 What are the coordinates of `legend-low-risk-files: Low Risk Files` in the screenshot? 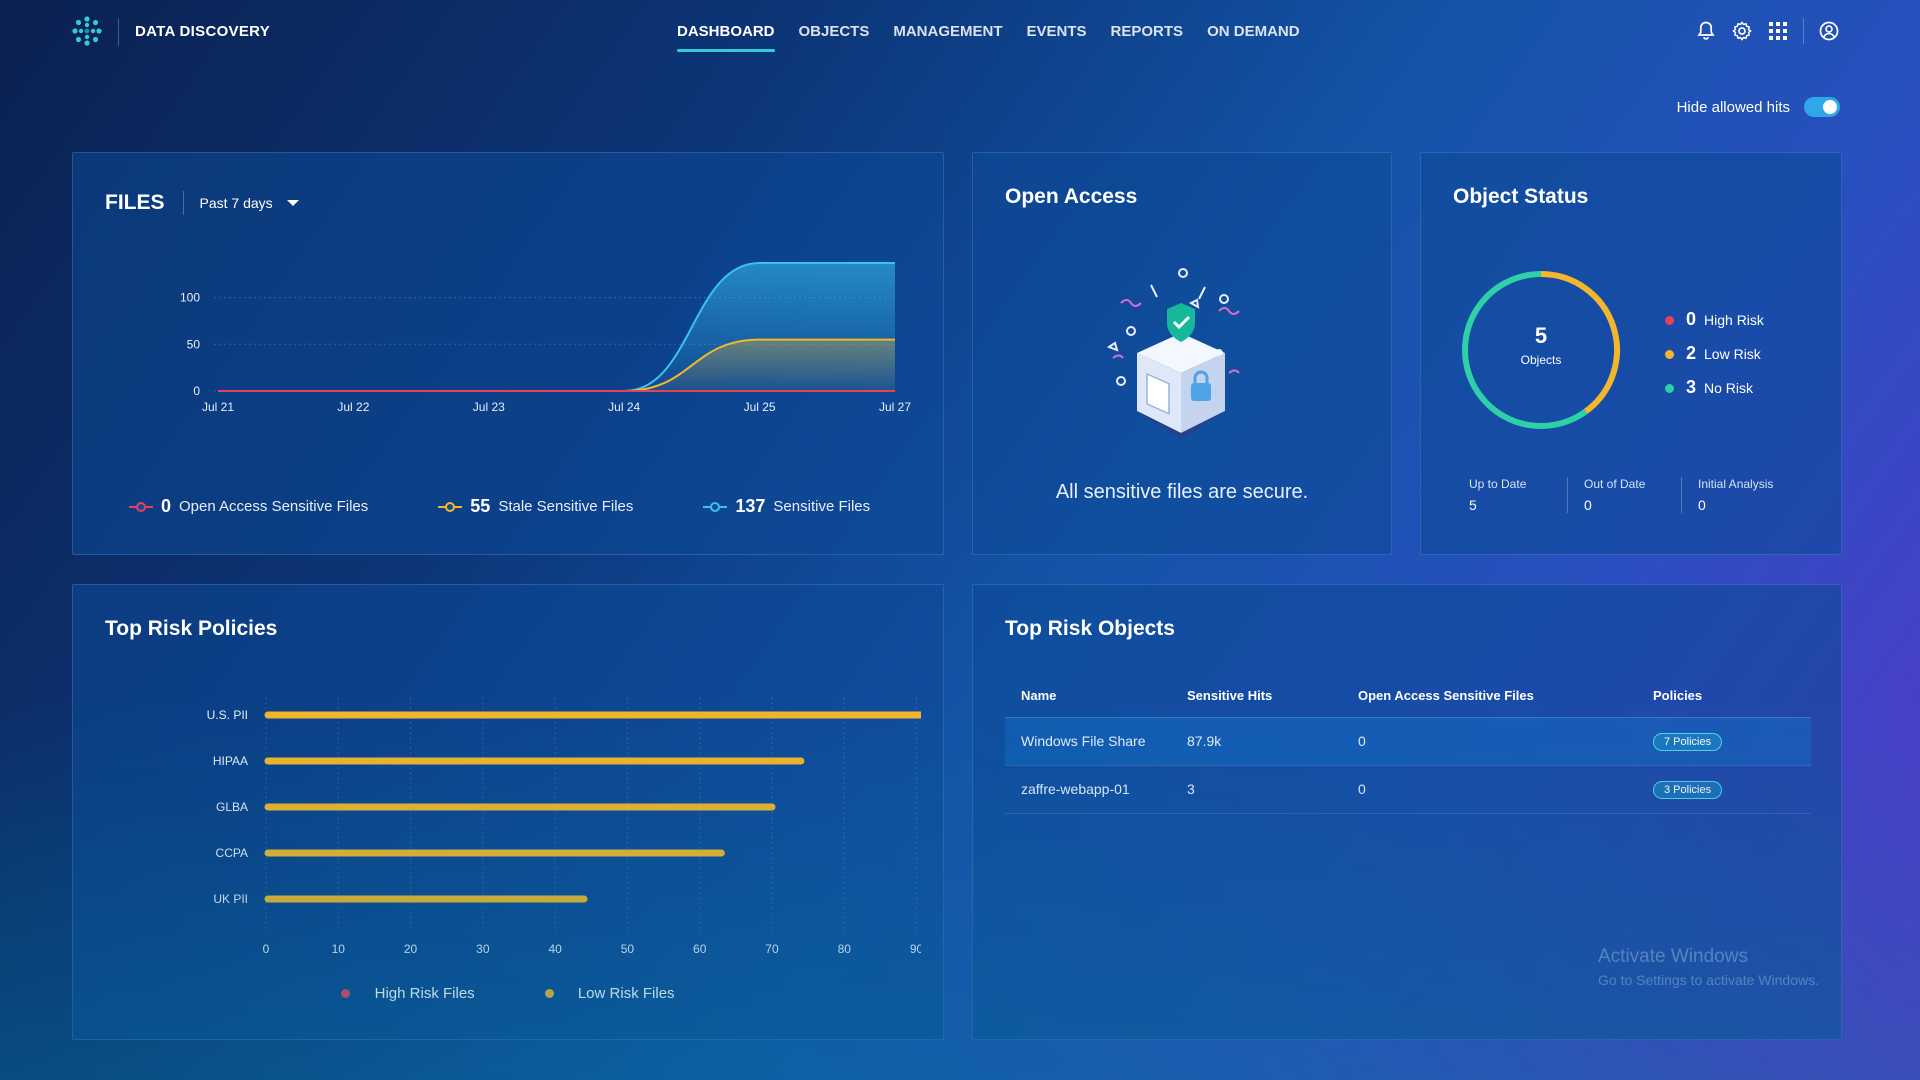 It's located at (609, 993).